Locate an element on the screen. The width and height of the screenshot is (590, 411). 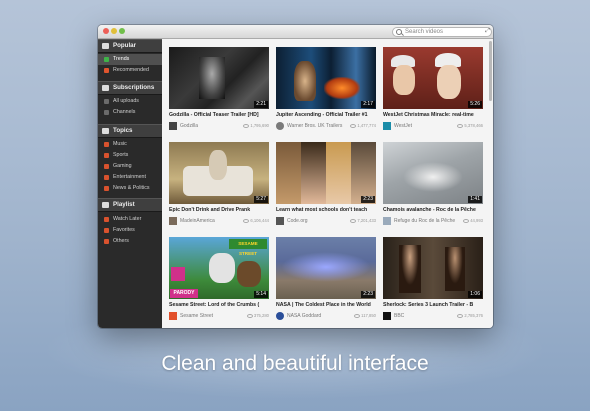
sidebar-item-sports: Sports is located at coordinates (130, 155).